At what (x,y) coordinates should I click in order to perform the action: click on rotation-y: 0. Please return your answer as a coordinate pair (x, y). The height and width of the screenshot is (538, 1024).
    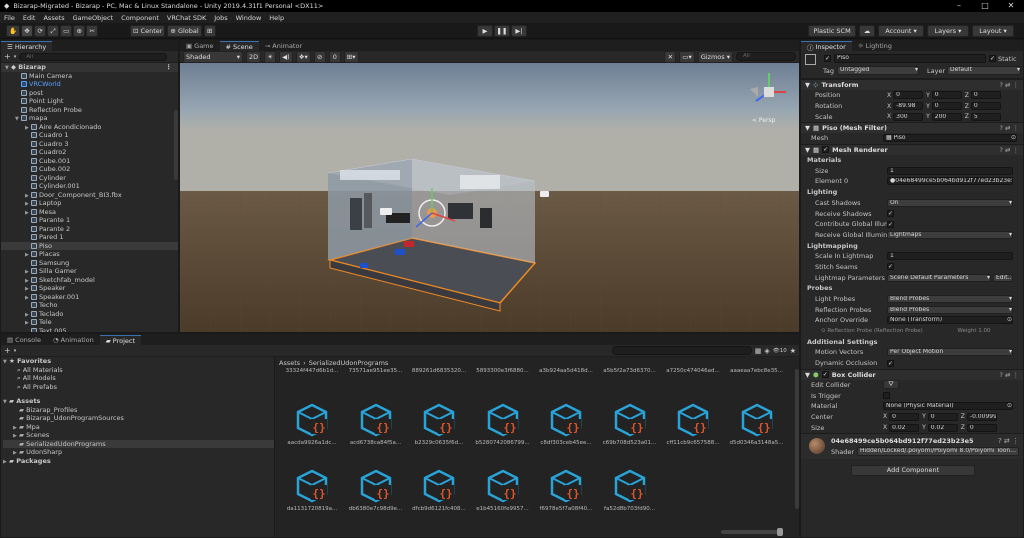
    Looking at the image, I should click on (946, 106).